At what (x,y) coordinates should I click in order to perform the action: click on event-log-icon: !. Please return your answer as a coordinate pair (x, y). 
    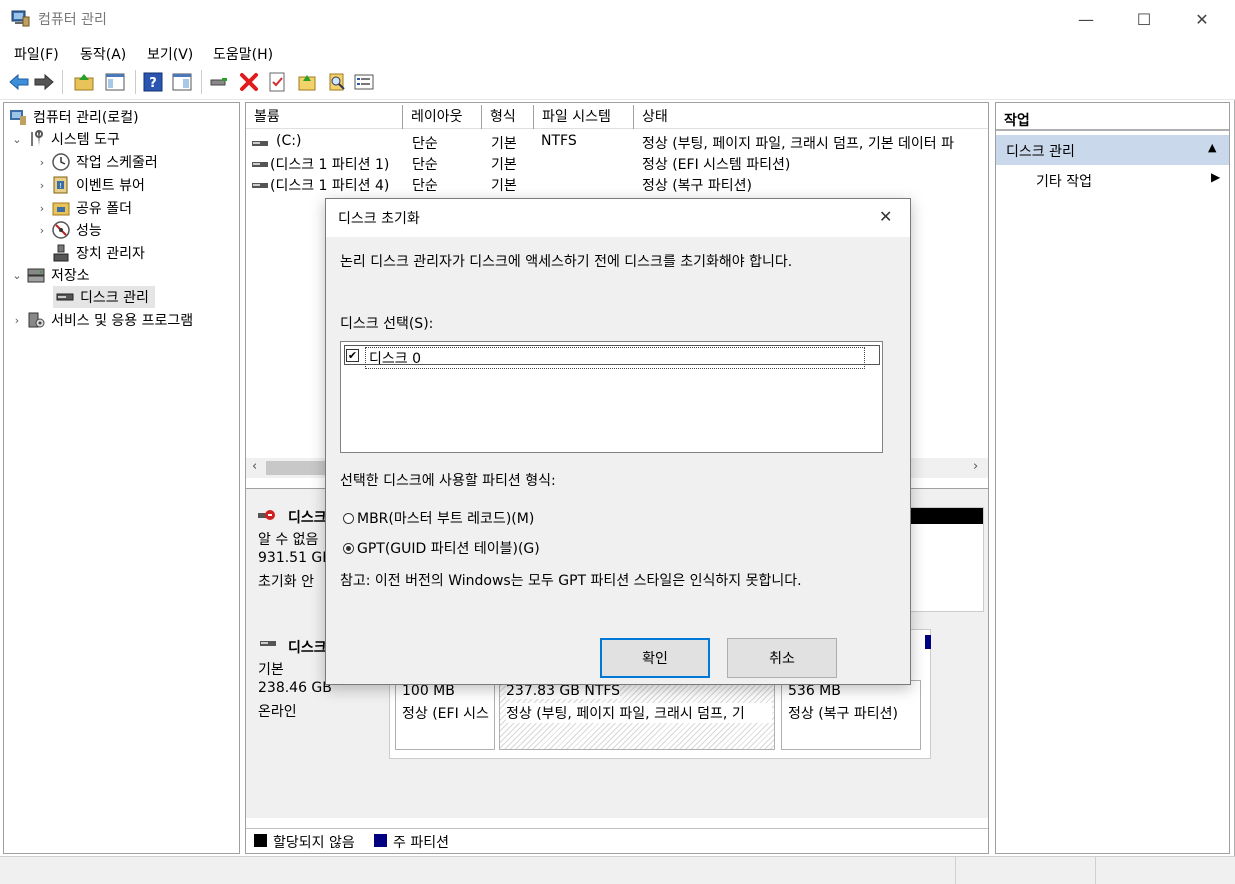
    Looking at the image, I should click on (60, 185).